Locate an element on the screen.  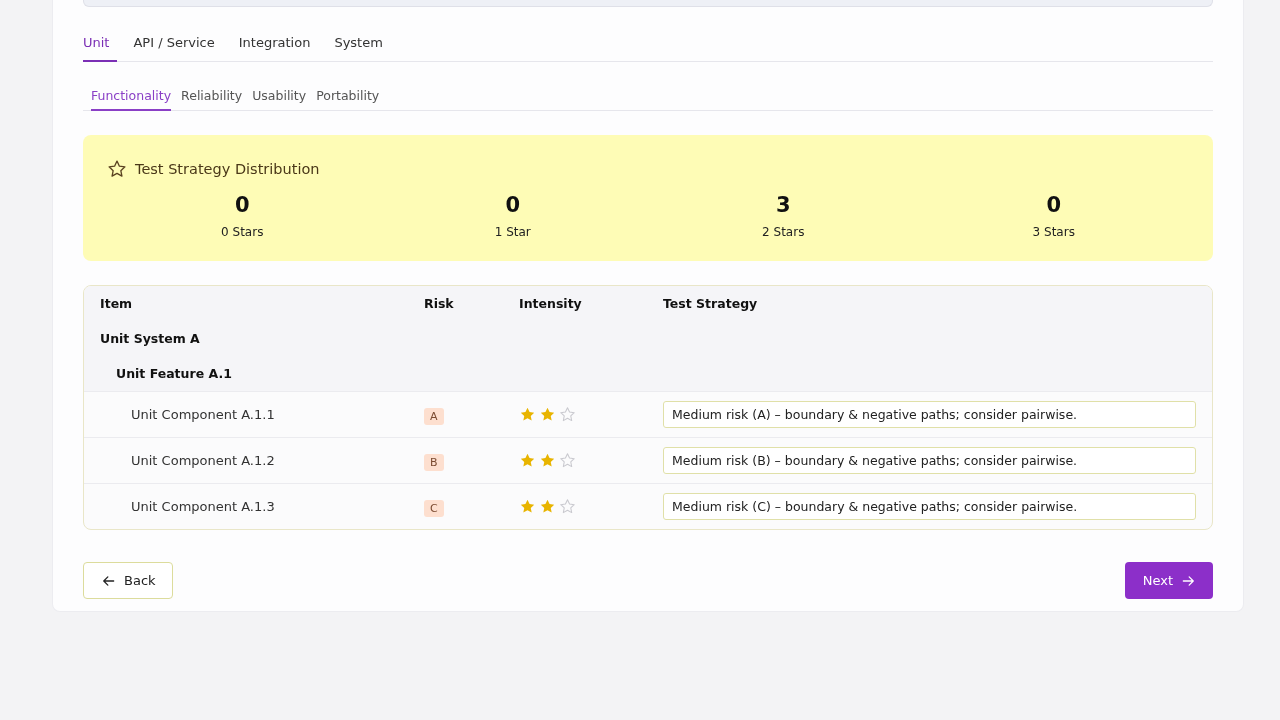
star-icon is located at coordinates (117, 169).